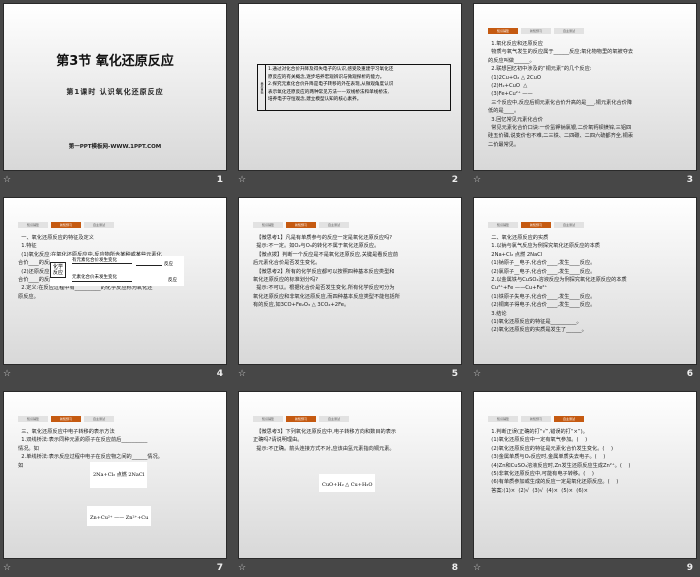 The width and height of the screenshot is (700, 577). I want to click on text-line: 硅五价磷,说变价也不难,二三铁、二四碳、二四六硫都齐全,铜汞, so click(561, 136).